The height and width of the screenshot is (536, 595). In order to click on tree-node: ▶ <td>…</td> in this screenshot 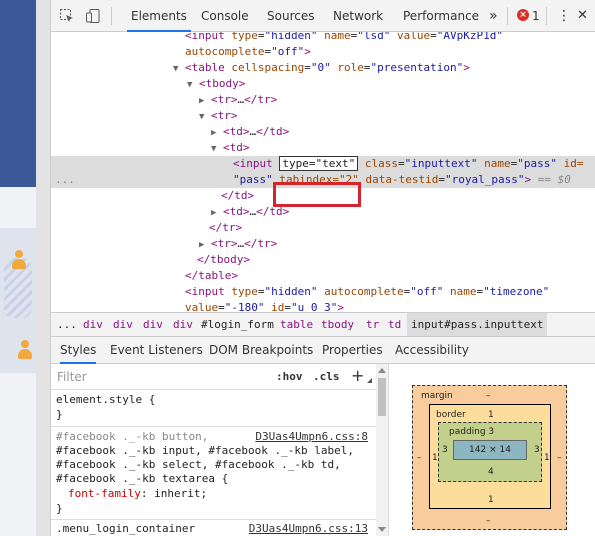, I will do `click(323, 132)`.